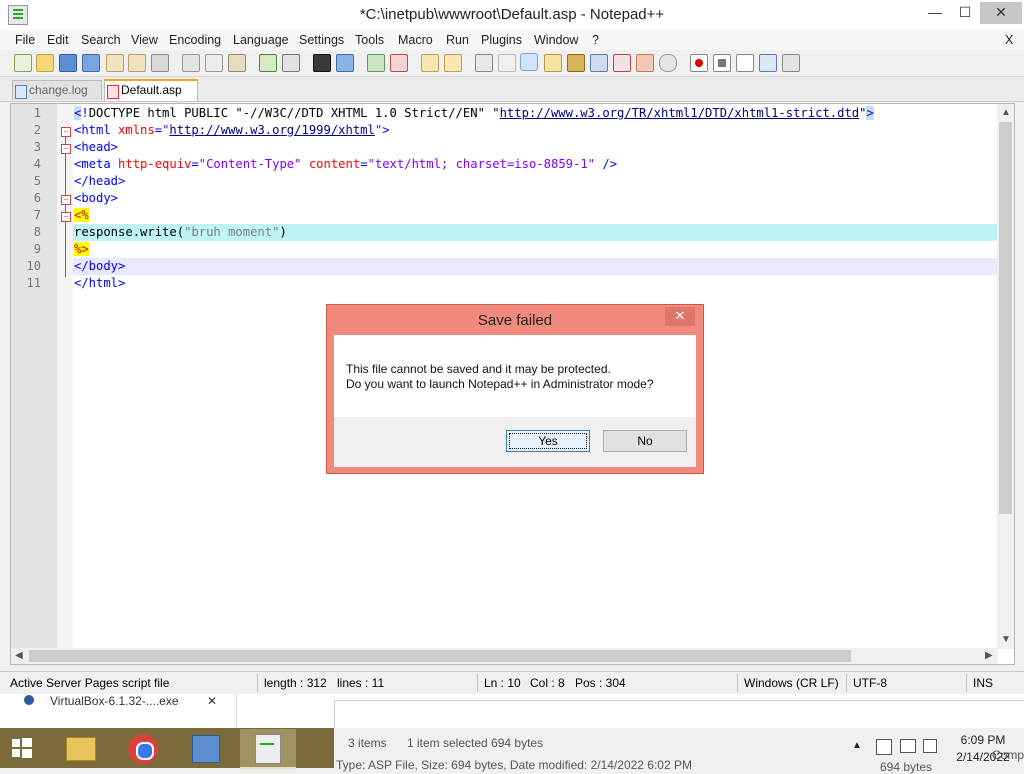 This screenshot has width=1024, height=774. What do you see at coordinates (114, 701) in the screenshot?
I see `download-item: VirtualBox-6.1.32-....exe` at bounding box center [114, 701].